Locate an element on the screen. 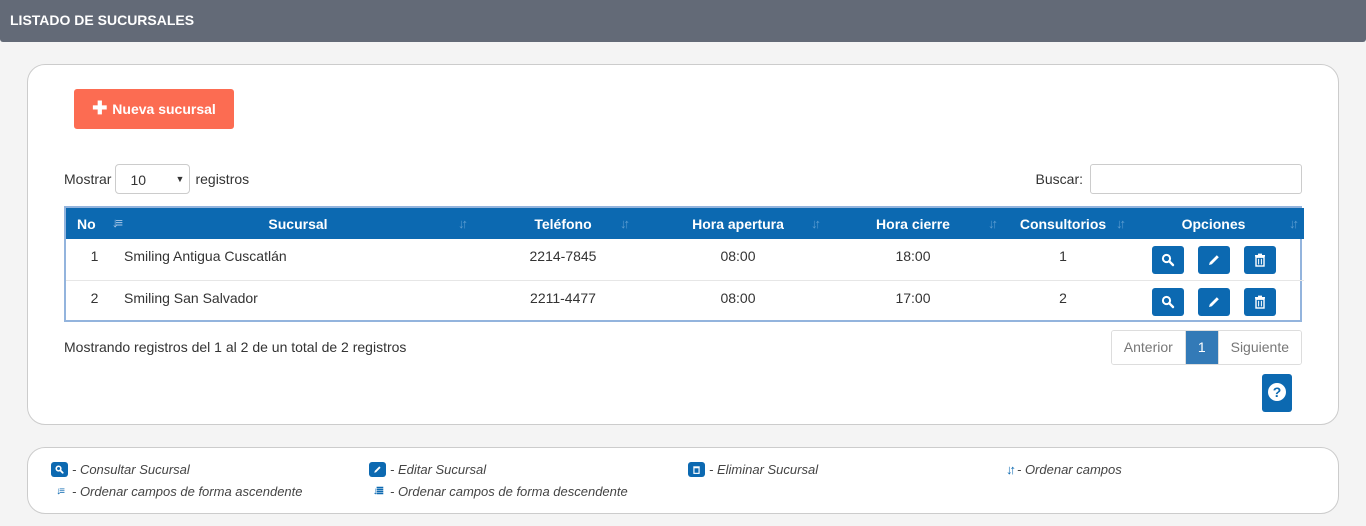 The width and height of the screenshot is (1366, 526). help-button: ? is located at coordinates (1277, 393).